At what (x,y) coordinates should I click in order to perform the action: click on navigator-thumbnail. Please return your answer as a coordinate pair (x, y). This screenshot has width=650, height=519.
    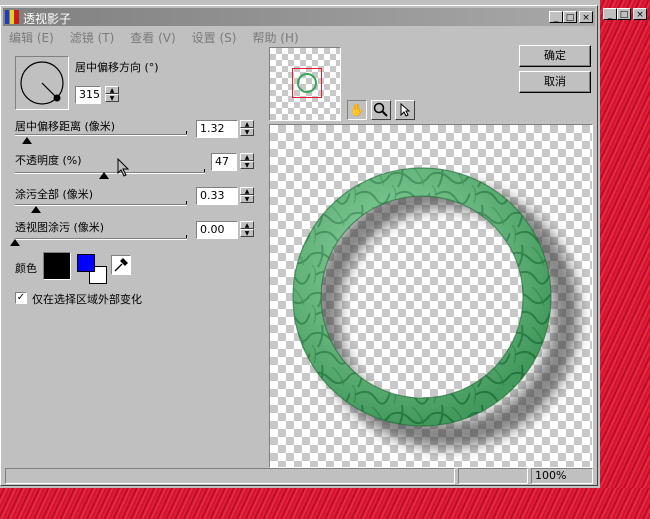
    Looking at the image, I should click on (305, 84).